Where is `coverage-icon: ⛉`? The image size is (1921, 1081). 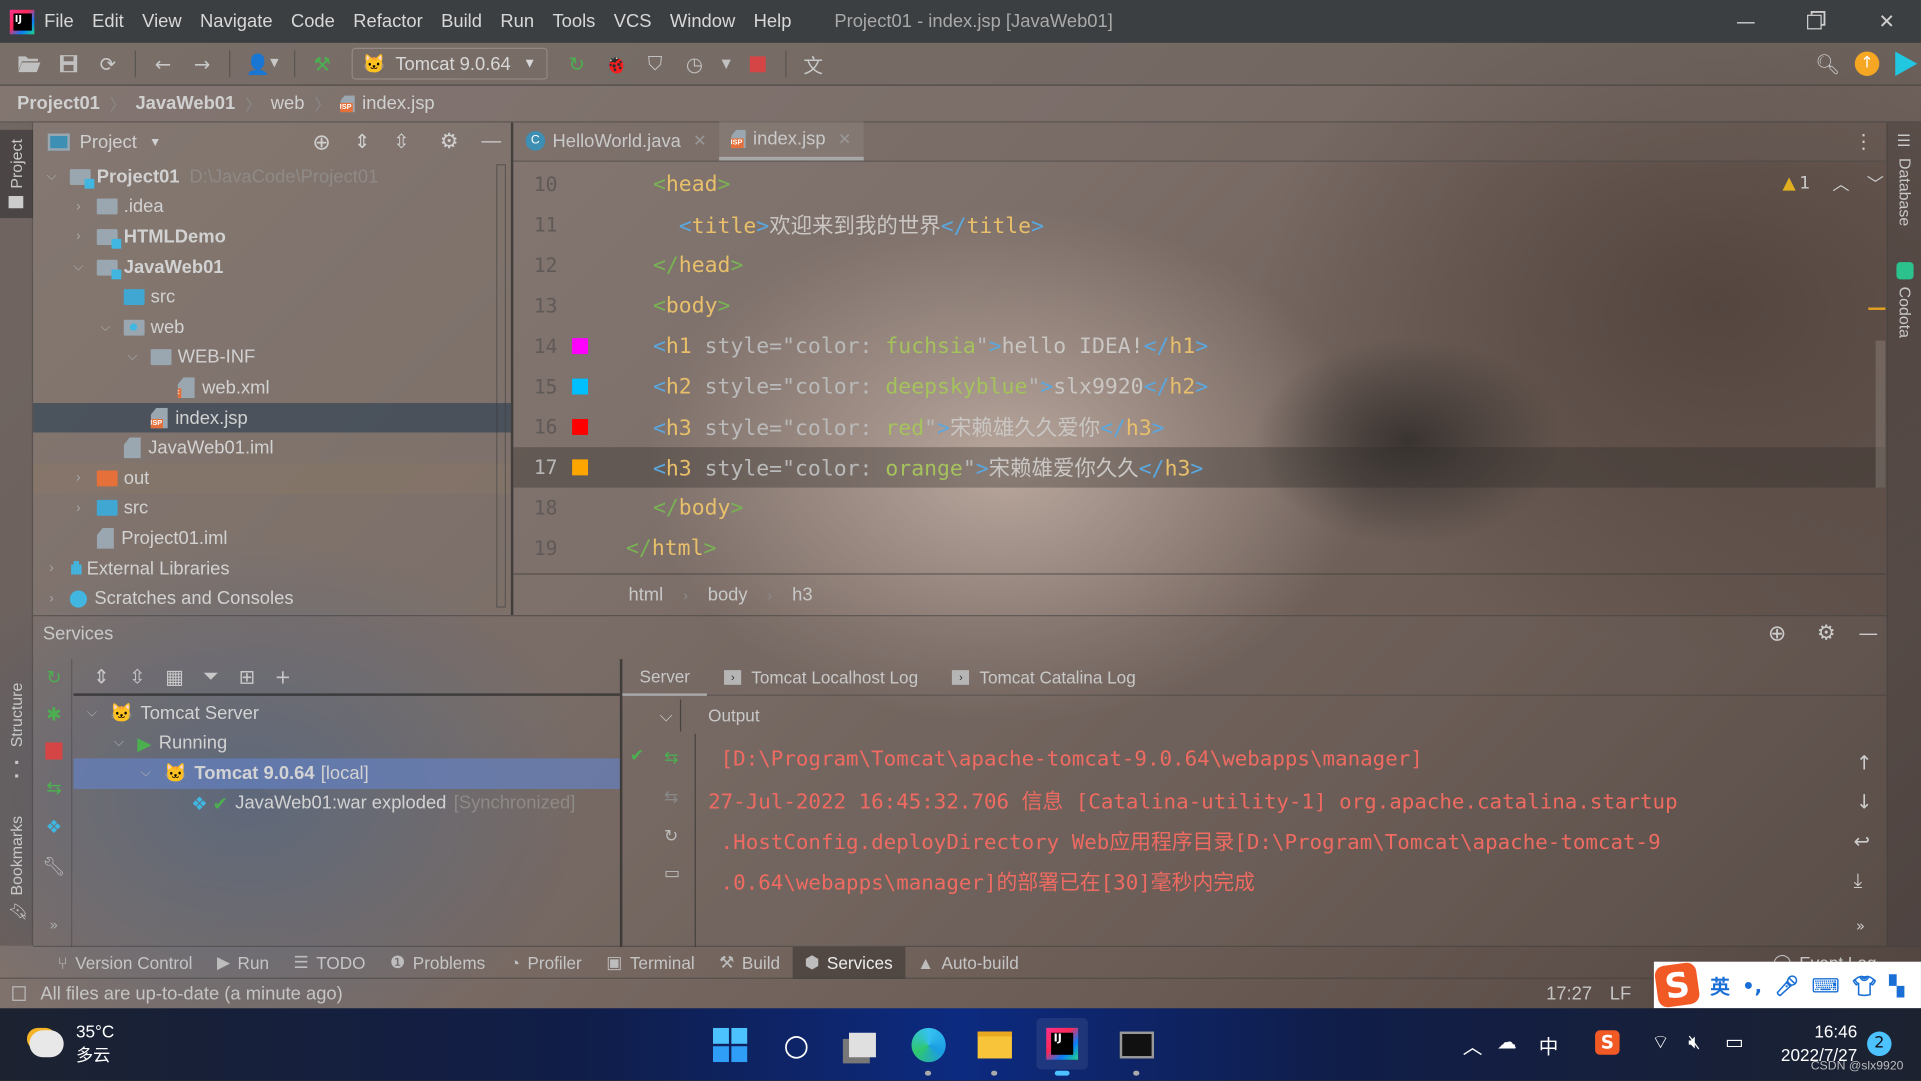
coverage-icon: ⛉ is located at coordinates (655, 63).